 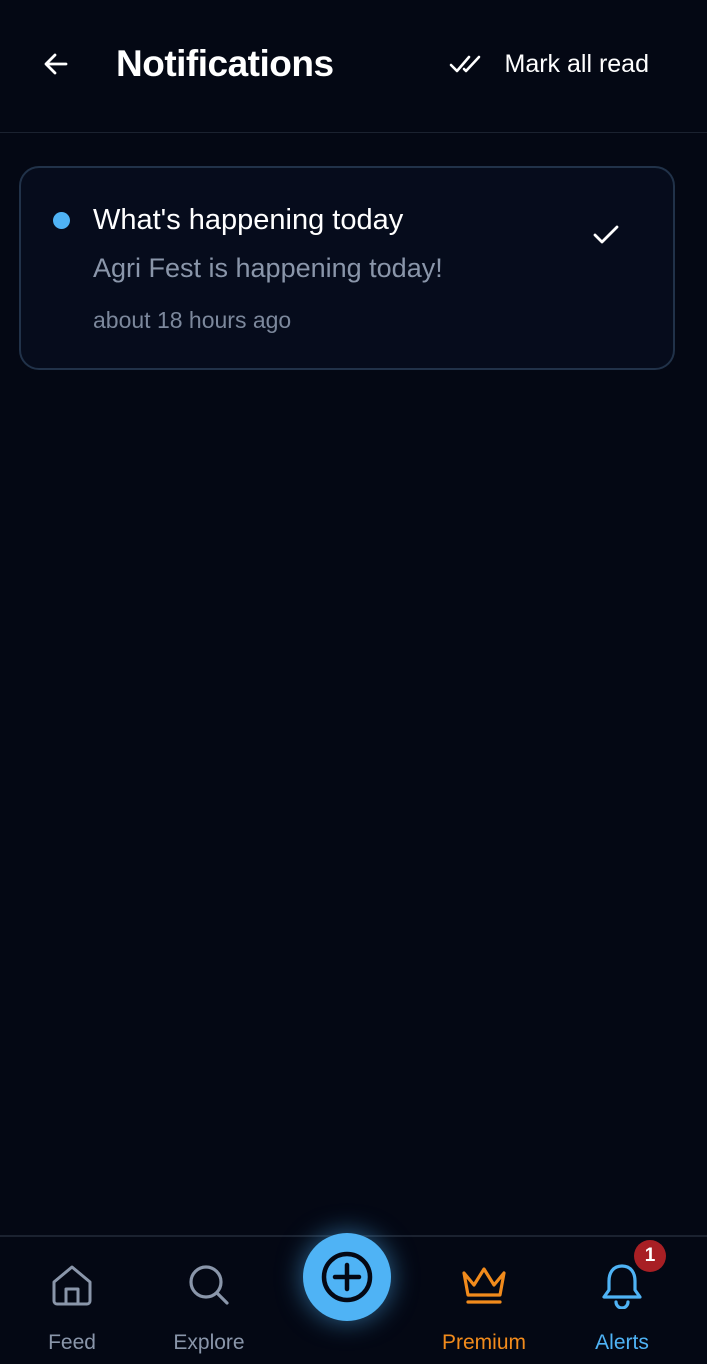 I want to click on unread-indicator, so click(x=61, y=220).